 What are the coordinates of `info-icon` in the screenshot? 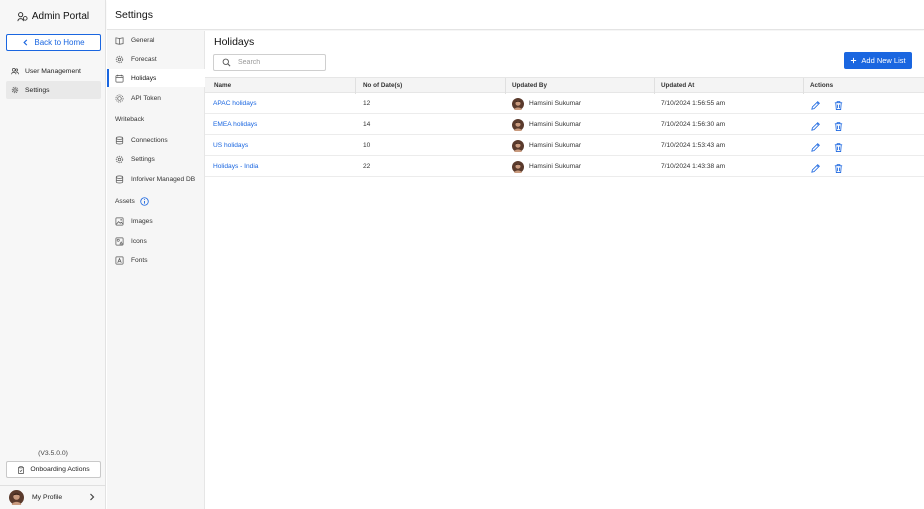 It's located at (144, 201).